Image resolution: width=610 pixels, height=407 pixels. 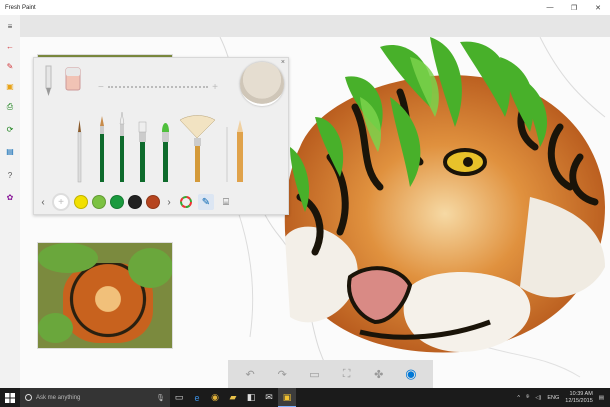 What do you see at coordinates (165, 152) in the screenshot?
I see `filbert-brush-icon` at bounding box center [165, 152].